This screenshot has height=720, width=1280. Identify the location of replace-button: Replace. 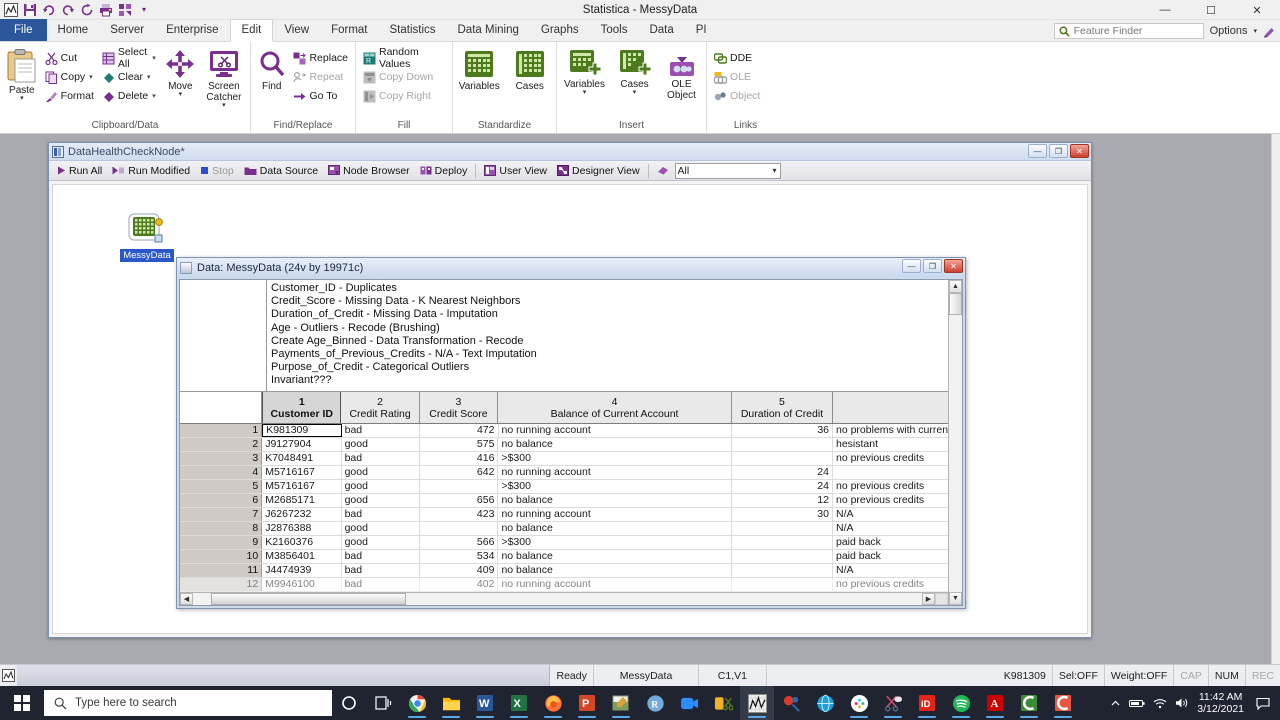
(320, 58).